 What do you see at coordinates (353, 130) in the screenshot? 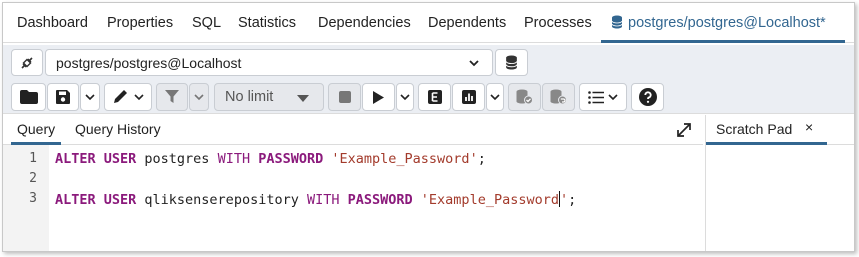
I see `editor-tab-bar: Query Query History` at bounding box center [353, 130].